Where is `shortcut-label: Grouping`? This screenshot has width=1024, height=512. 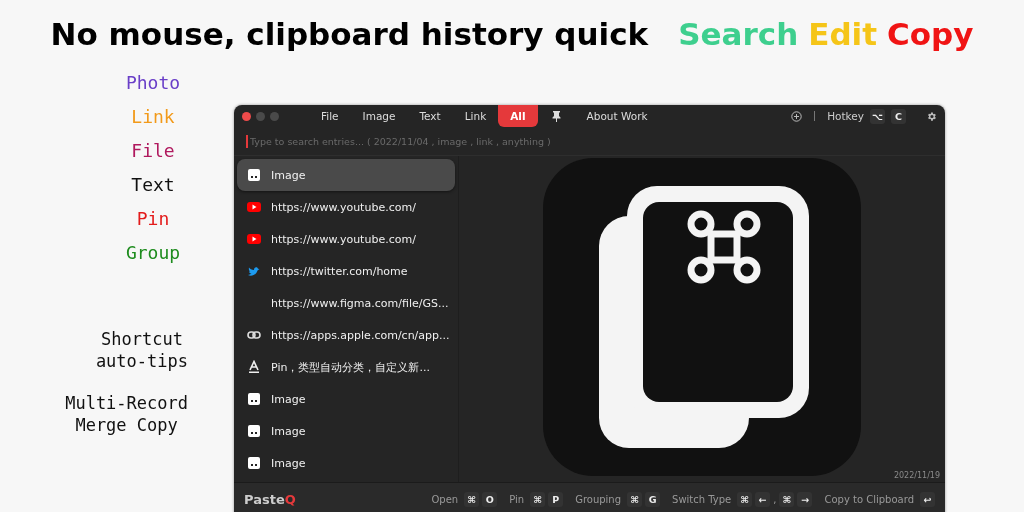 shortcut-label: Grouping is located at coordinates (598, 499).